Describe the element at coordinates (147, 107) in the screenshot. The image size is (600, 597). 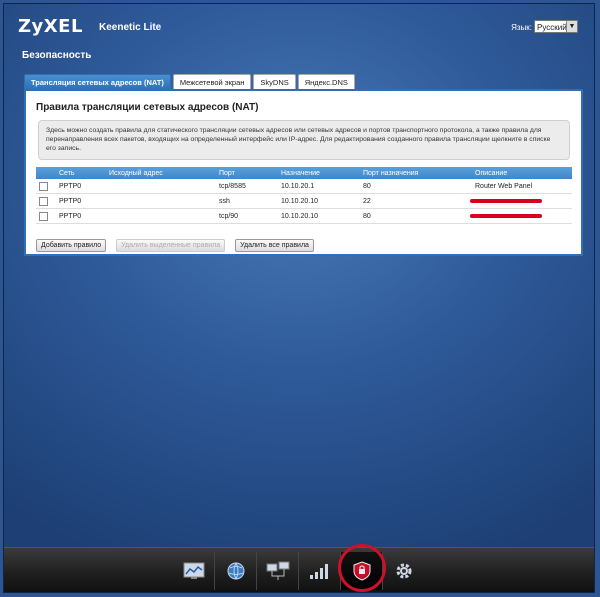
I see `panel-title: Правила трансляции сетевых адресов (NAT)` at that location.